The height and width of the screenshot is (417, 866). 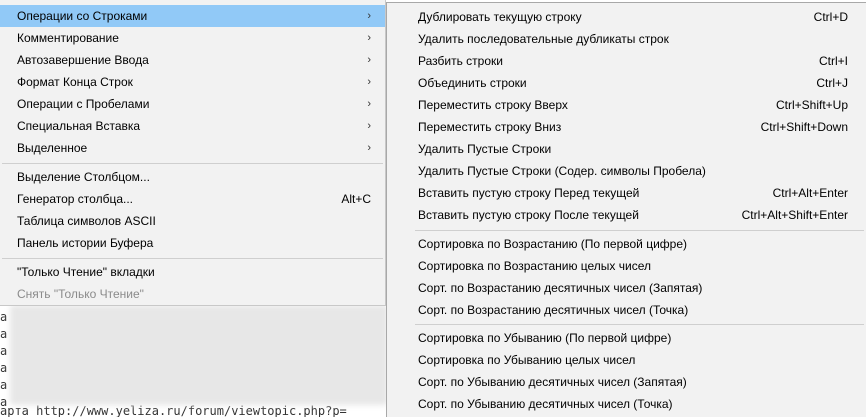 What do you see at coordinates (192, 38) in the screenshot?
I see `menu-item-commenting: Комментирование ›` at bounding box center [192, 38].